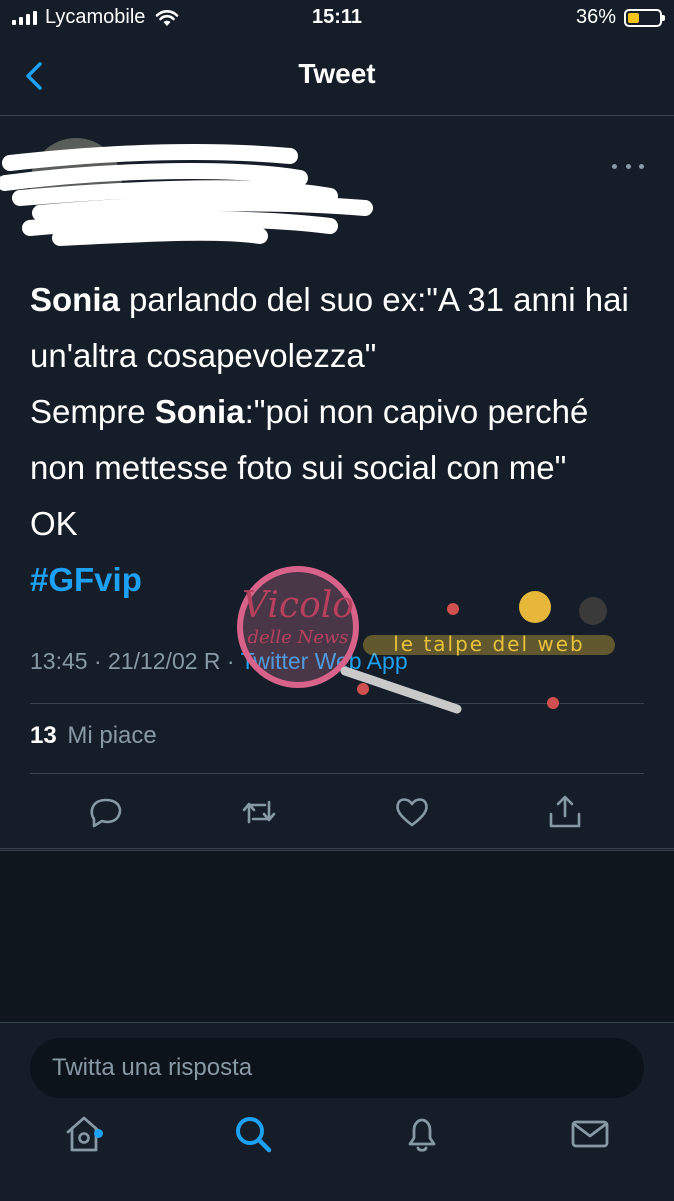 The height and width of the screenshot is (1201, 674). I want to click on tweet-text-part-4: OK, so click(54, 523).